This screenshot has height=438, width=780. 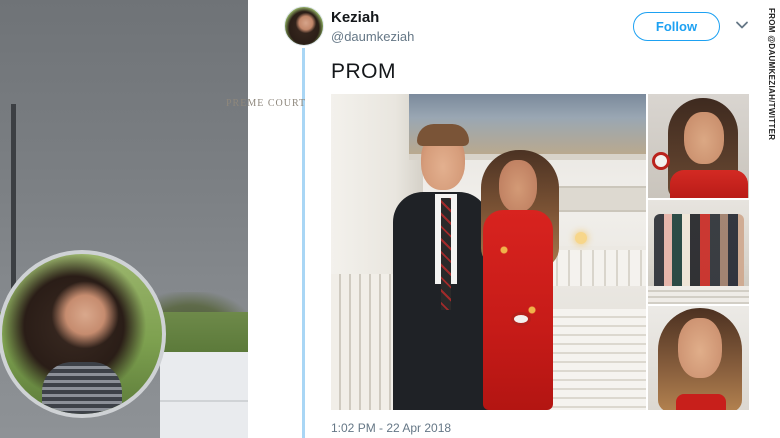 I want to click on photo-frieze-text: PREME COURT, so click(x=266, y=103).